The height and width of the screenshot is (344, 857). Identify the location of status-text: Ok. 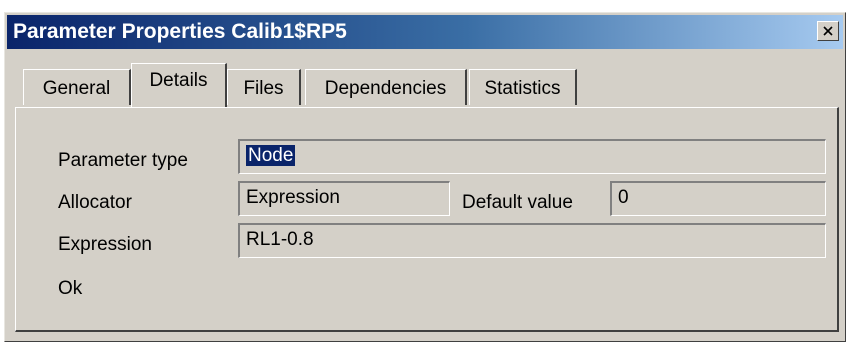
(70, 288).